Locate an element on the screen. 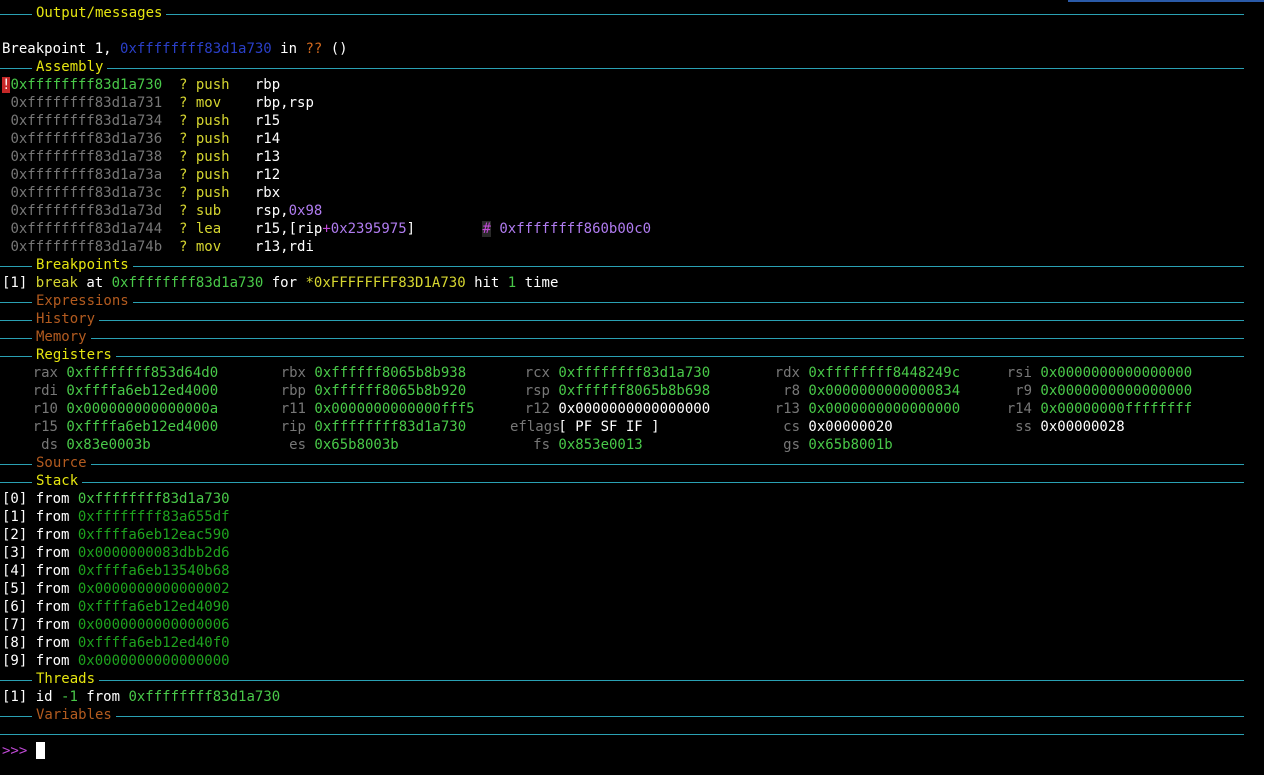 The image size is (1264, 775). hit-address: 0xffffffff83d1a730 is located at coordinates (196, 49).